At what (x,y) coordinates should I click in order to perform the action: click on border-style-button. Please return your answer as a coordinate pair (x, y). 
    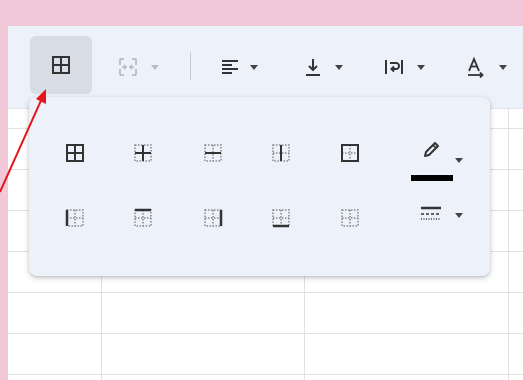
    Looking at the image, I should click on (443, 216).